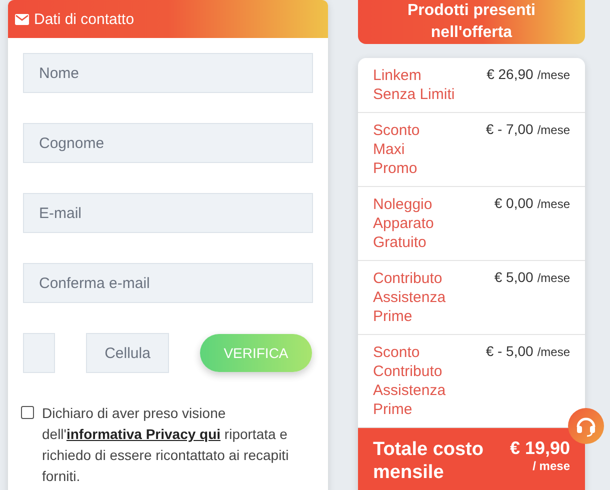  Describe the element at coordinates (27, 412) in the screenshot. I see `consent-checkbox` at that location.